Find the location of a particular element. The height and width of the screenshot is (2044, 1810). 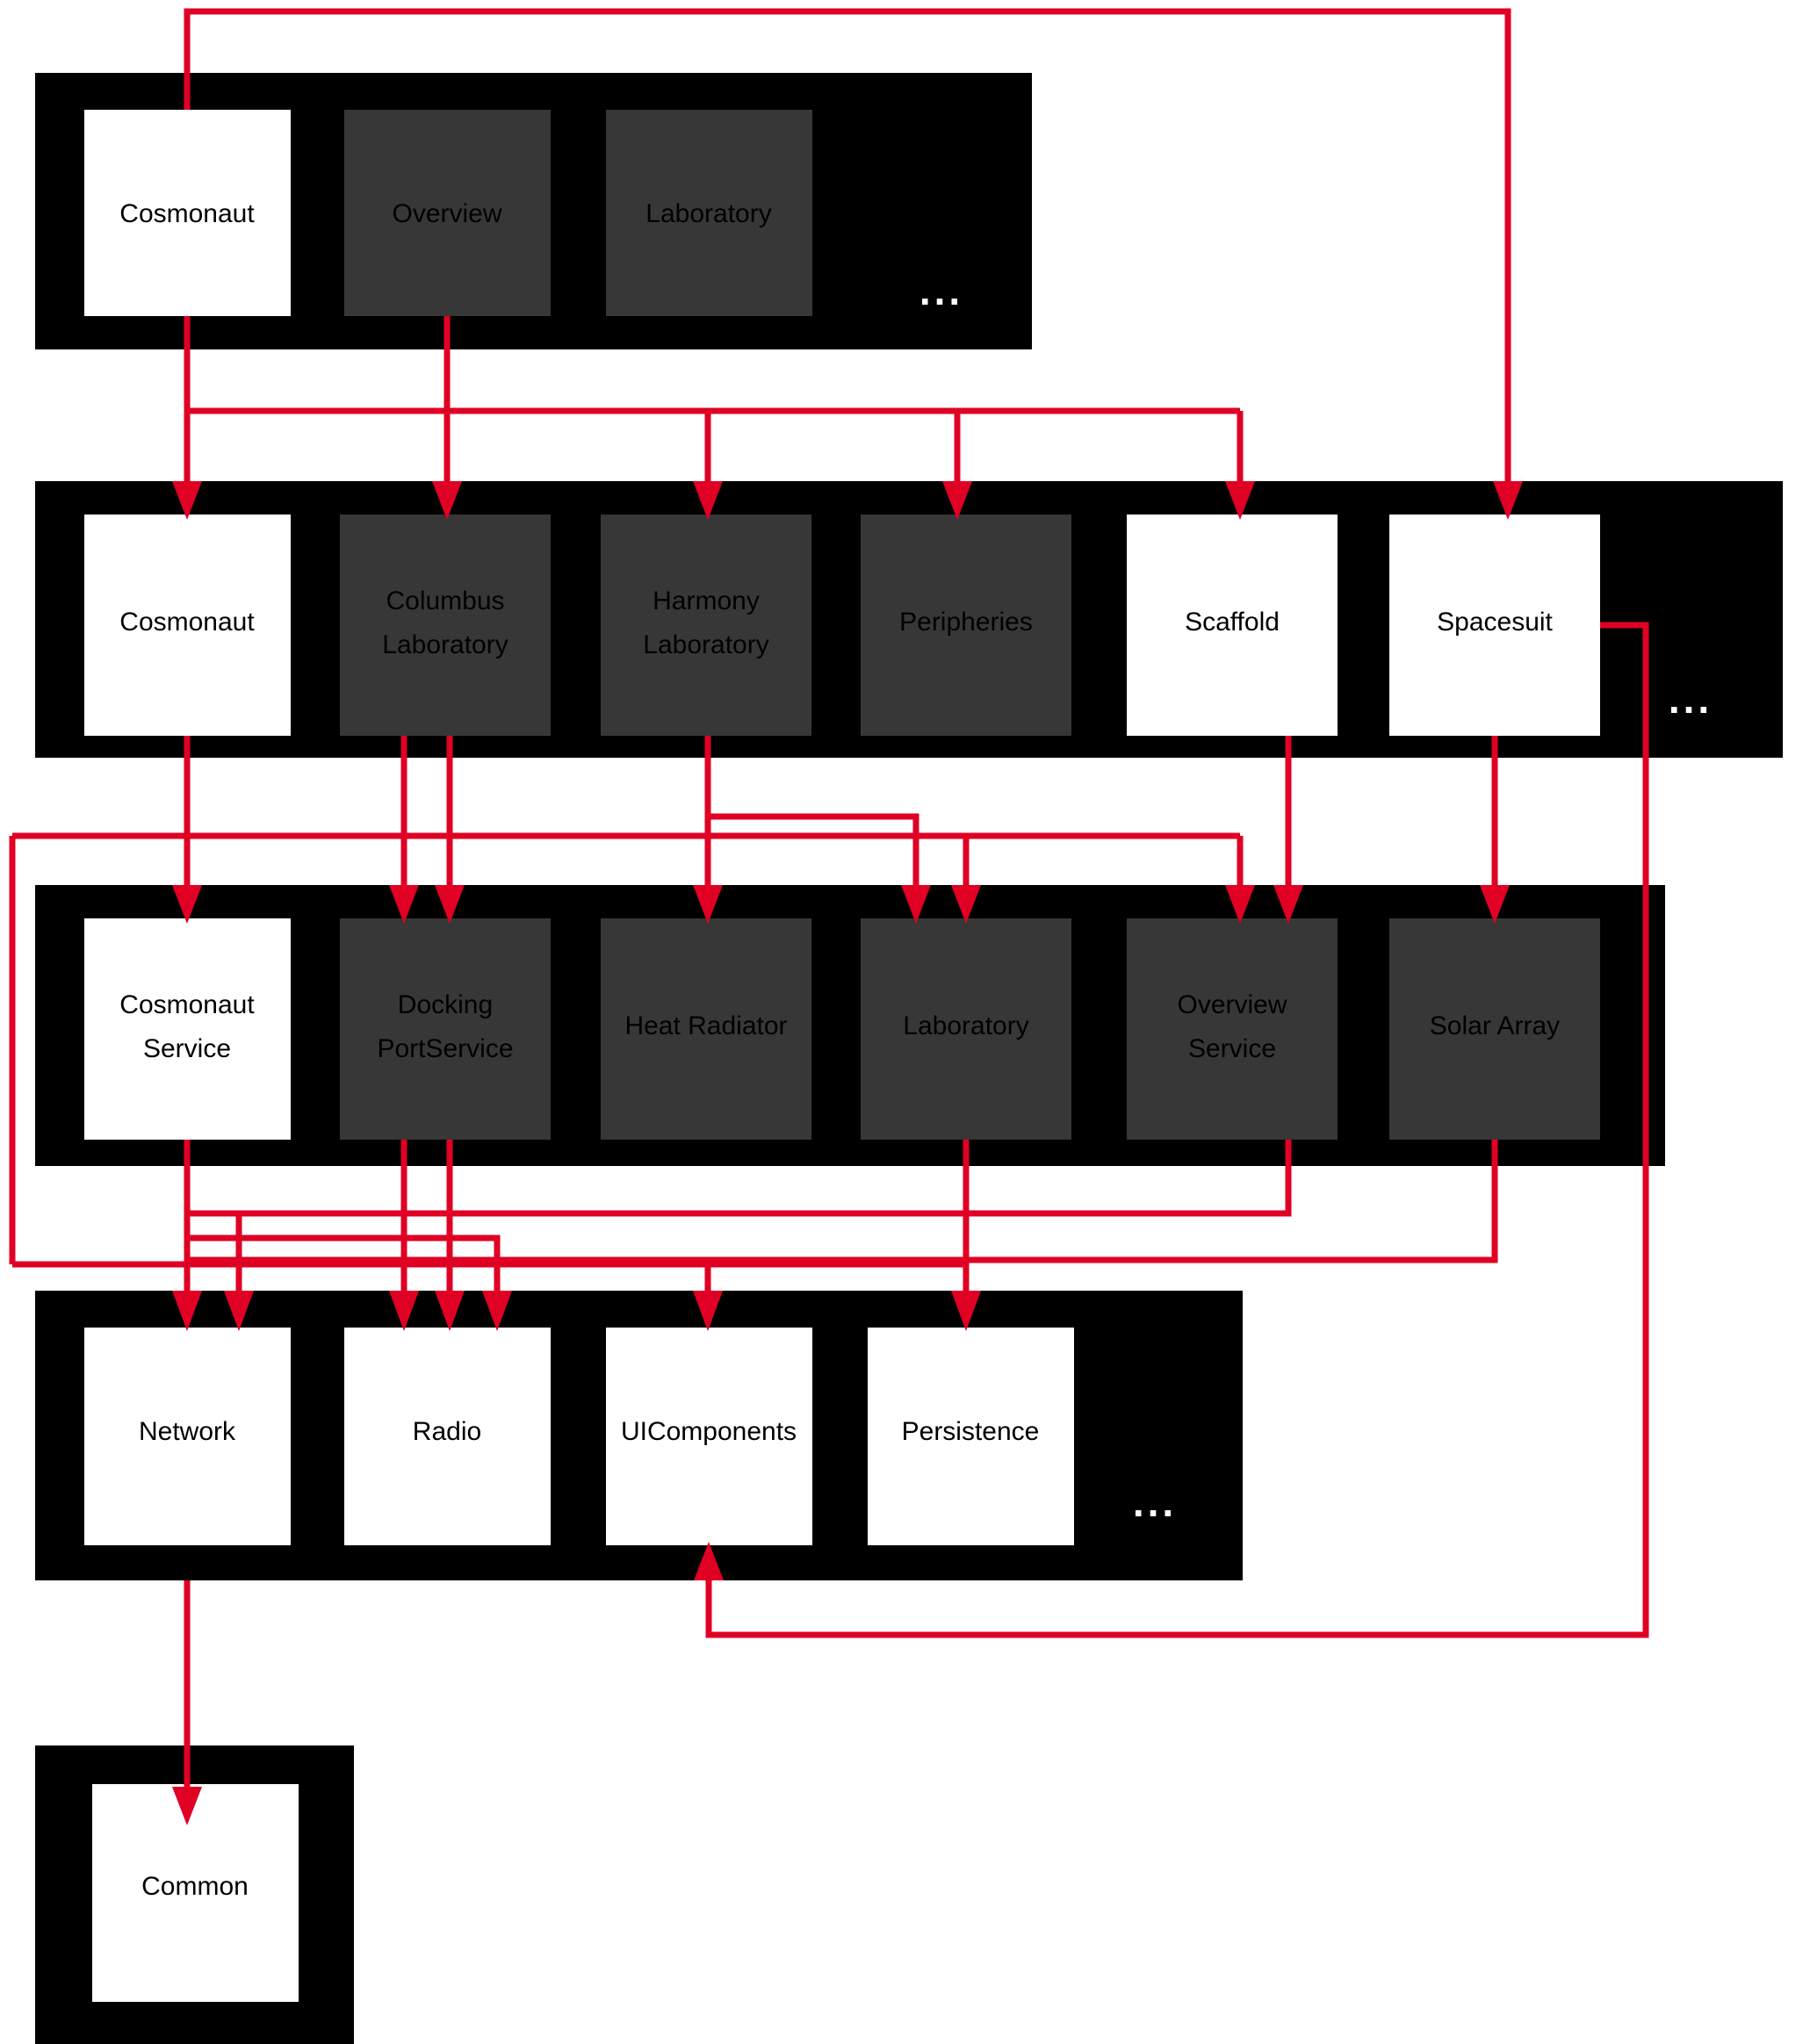

node-plat-network-label: Network is located at coordinates (187, 1431).